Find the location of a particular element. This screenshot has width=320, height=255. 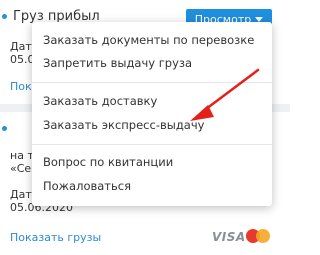

status-row is located at coordinates (4, 128).